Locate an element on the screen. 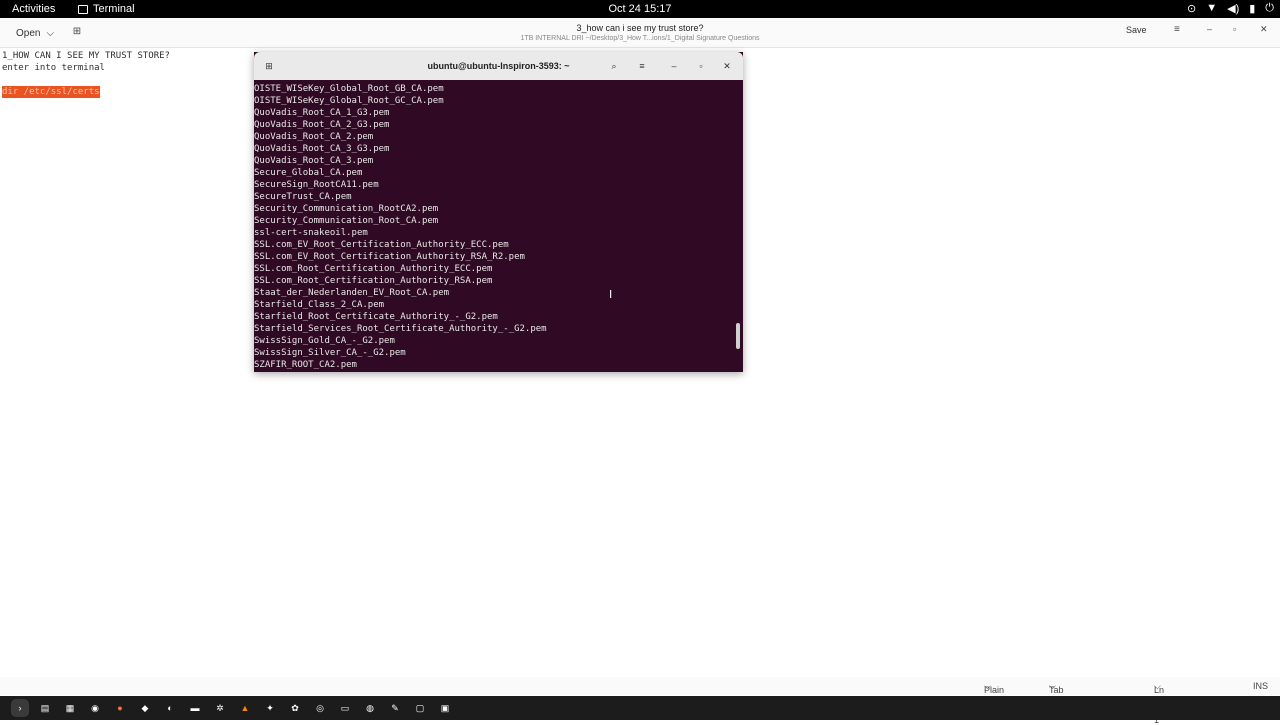 The width and height of the screenshot is (1280, 725). power-icon: ⏻ is located at coordinates (1269, 8).